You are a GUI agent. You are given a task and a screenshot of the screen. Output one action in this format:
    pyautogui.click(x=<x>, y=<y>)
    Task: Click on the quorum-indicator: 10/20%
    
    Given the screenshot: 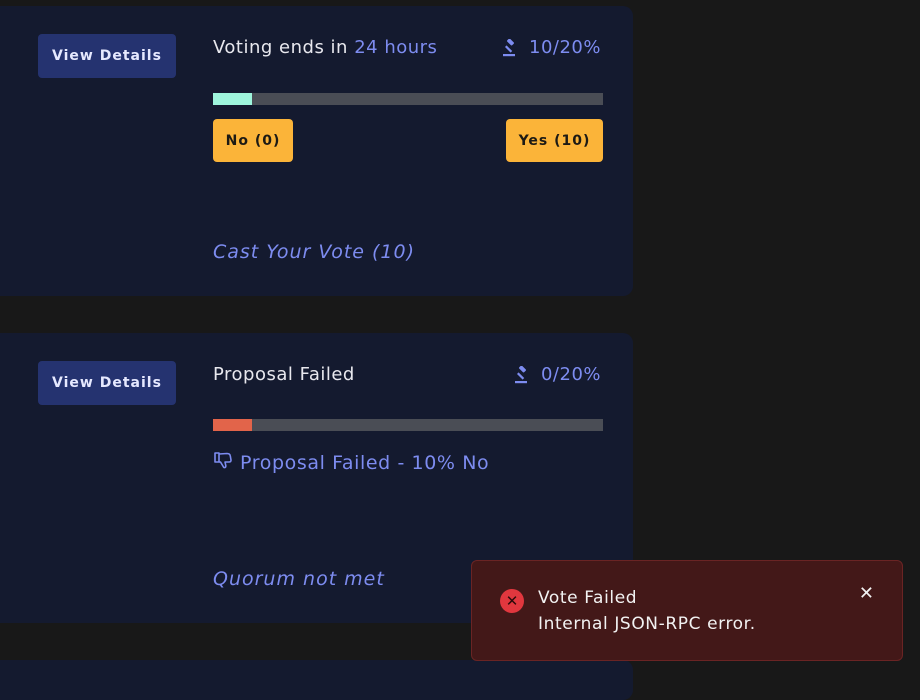 What is the action you would take?
    pyautogui.click(x=551, y=47)
    